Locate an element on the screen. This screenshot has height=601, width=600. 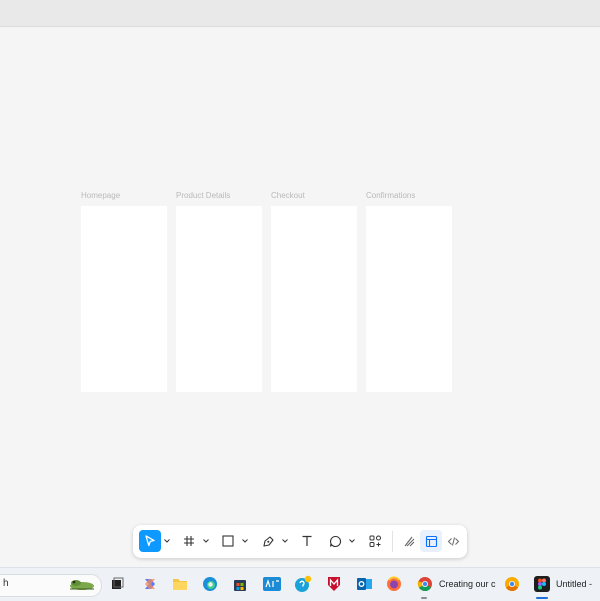
frame-icon is located at coordinates (189, 541).